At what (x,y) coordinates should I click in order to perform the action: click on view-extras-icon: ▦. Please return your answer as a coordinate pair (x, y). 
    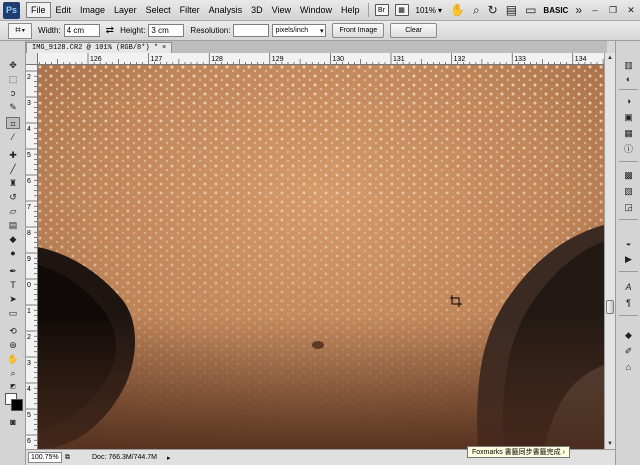
    Looking at the image, I should click on (401, 10).